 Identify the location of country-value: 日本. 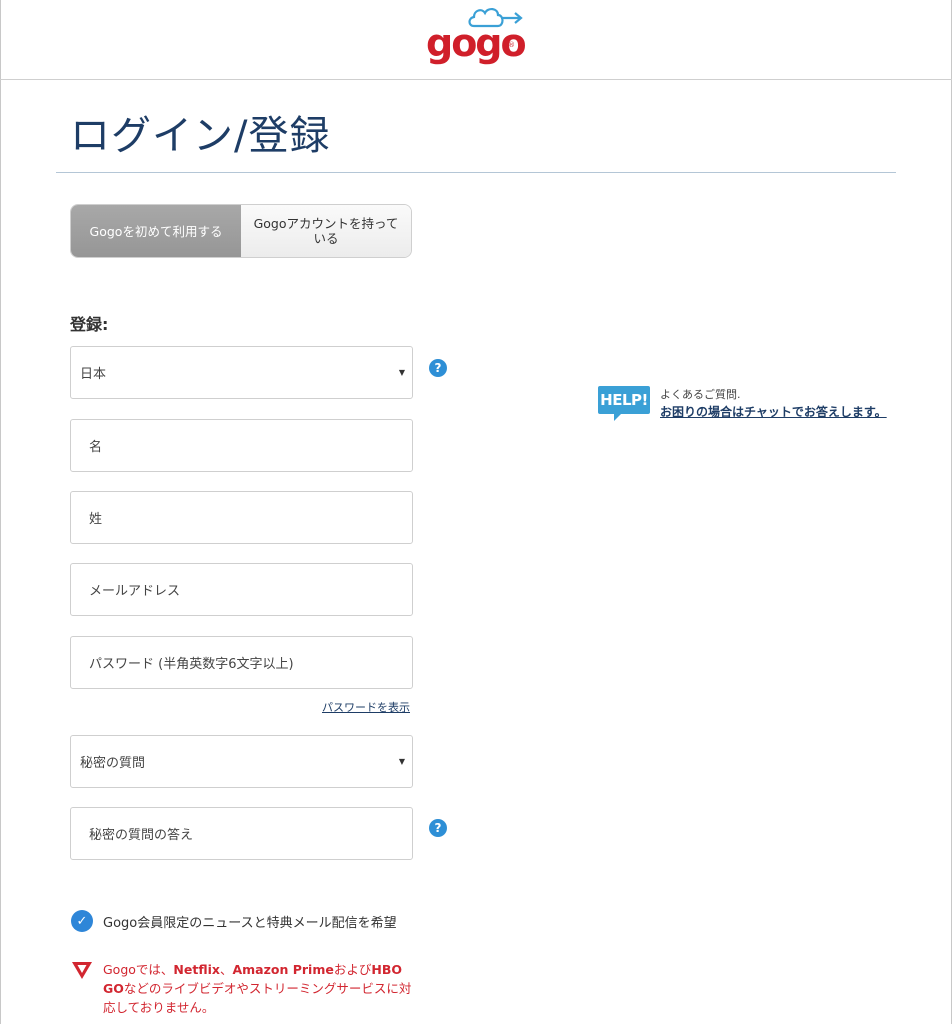
(93, 374).